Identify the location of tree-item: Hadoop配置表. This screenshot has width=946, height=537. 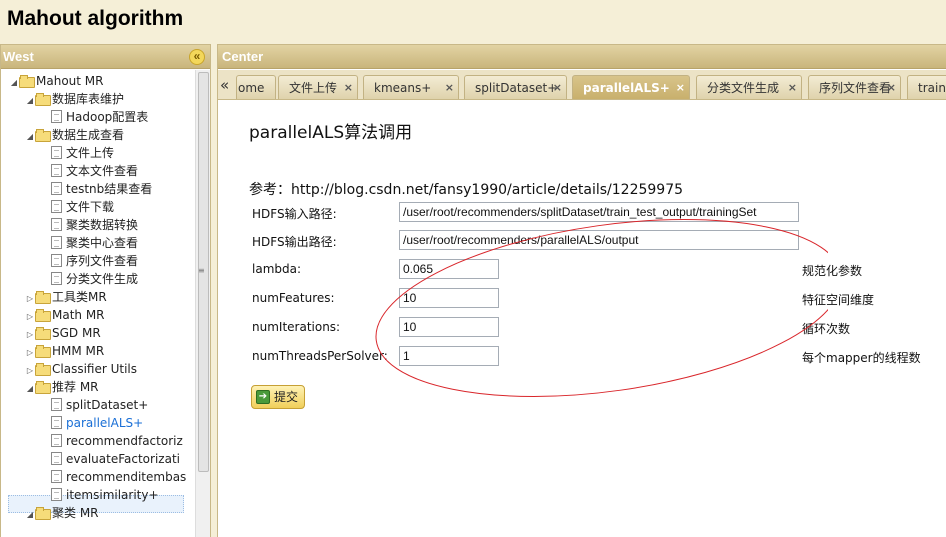
(94, 117).